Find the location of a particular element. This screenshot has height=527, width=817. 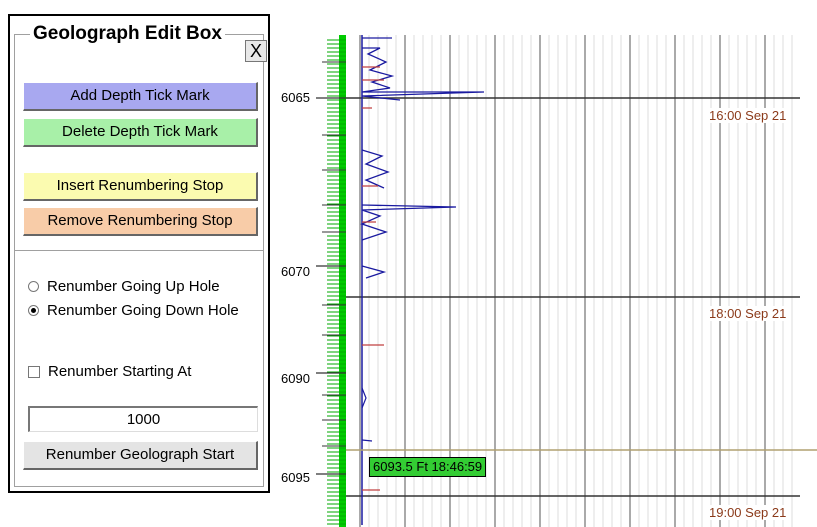

depth-label-6070: 6070 is located at coordinates (295, 271).